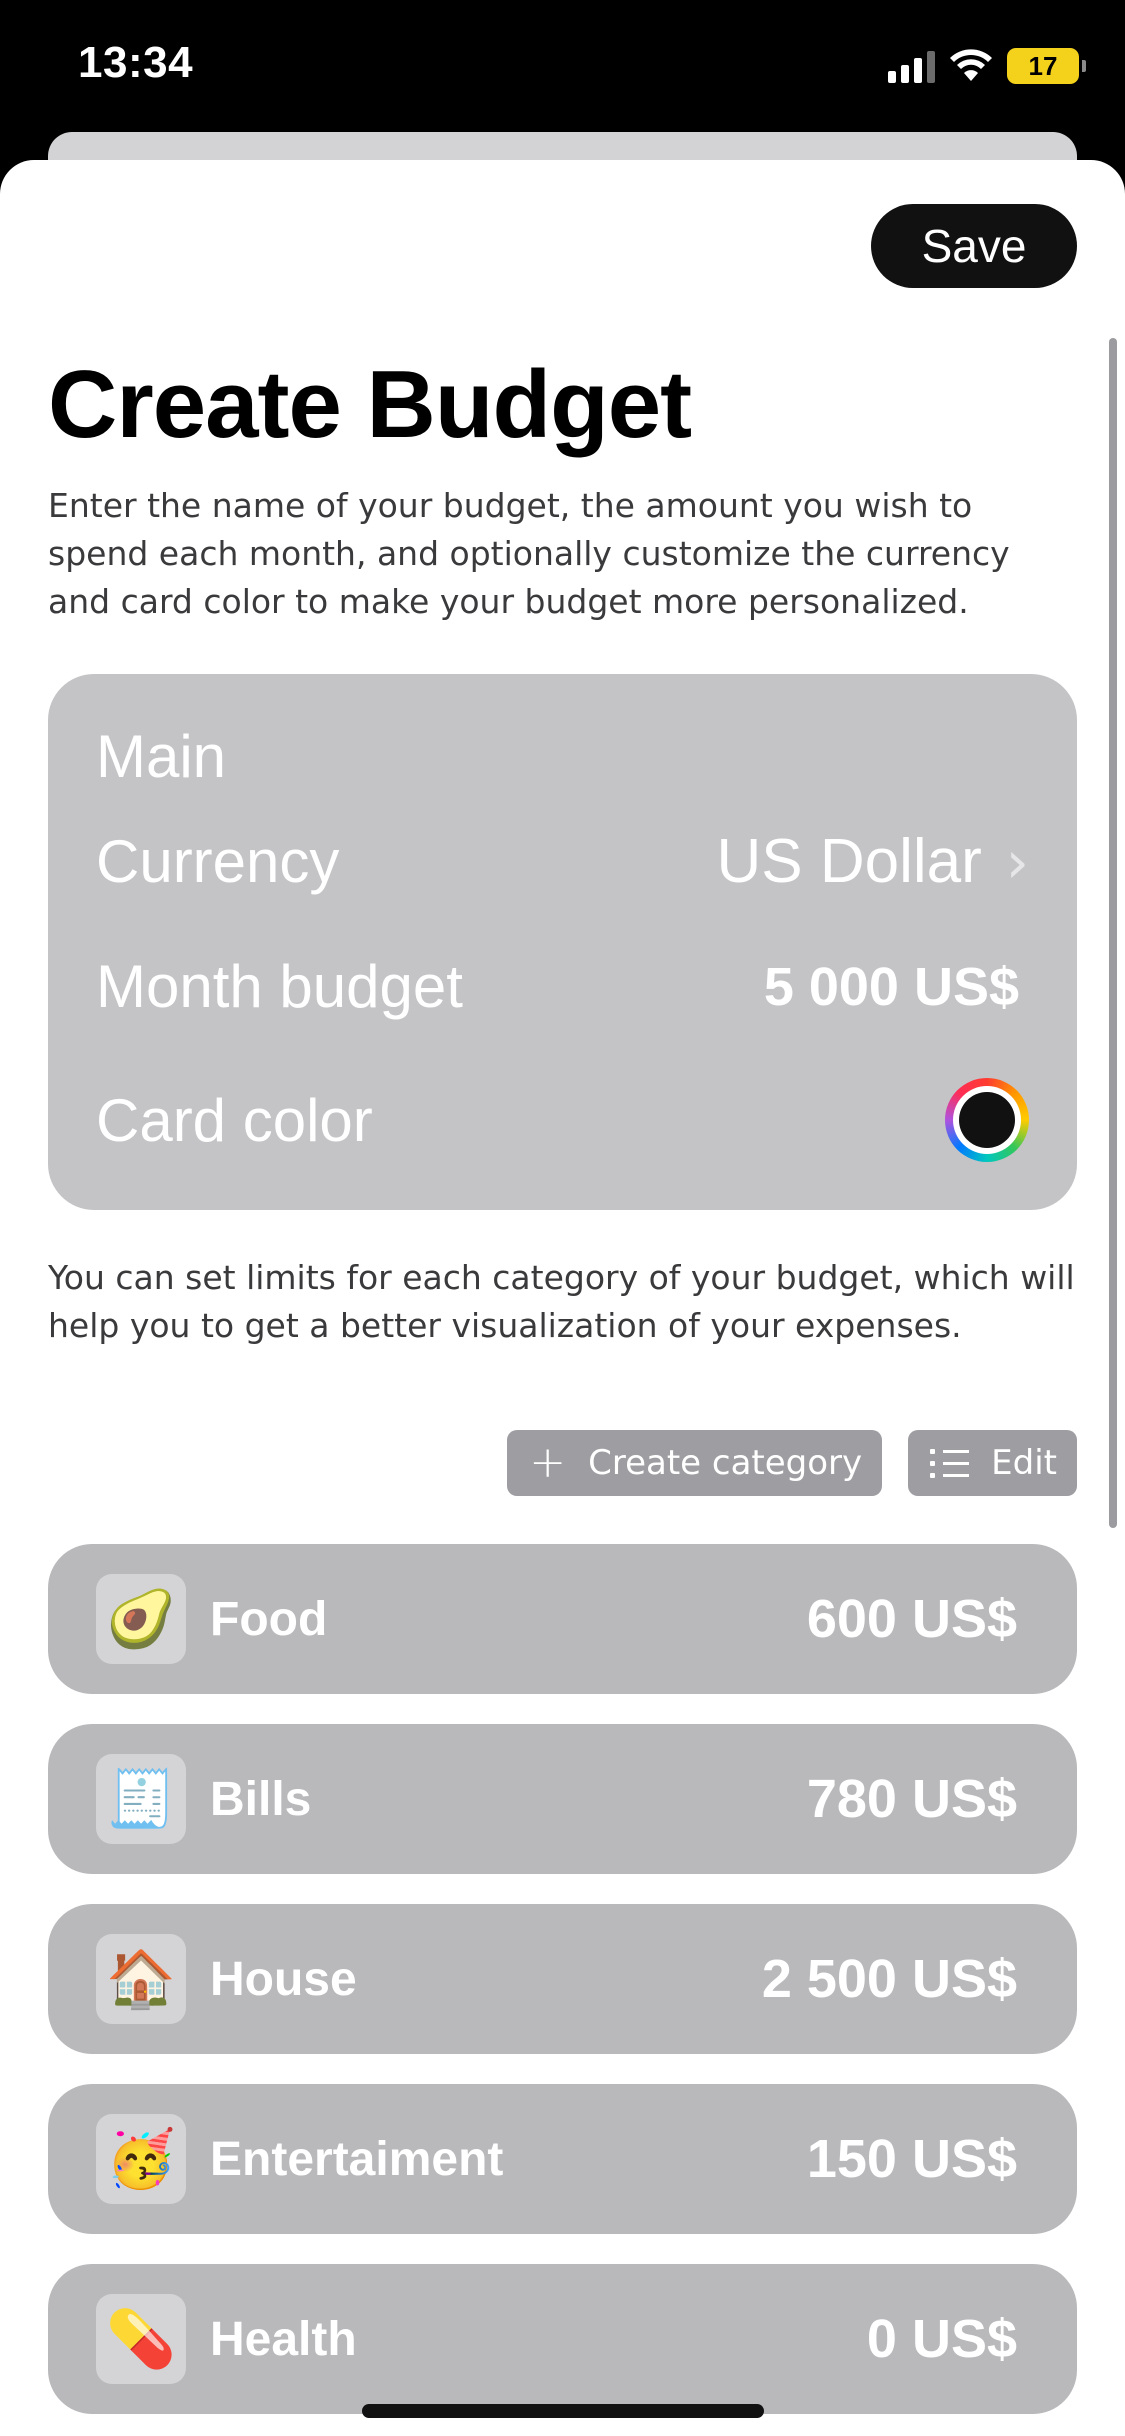  I want to click on category-row-house: 🏠 House 2 500 US$, so click(562, 1979).